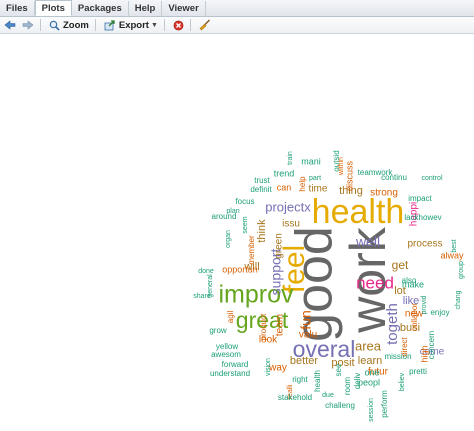 The height and width of the screenshot is (431, 474). I want to click on word-concern: concern, so click(431, 345).